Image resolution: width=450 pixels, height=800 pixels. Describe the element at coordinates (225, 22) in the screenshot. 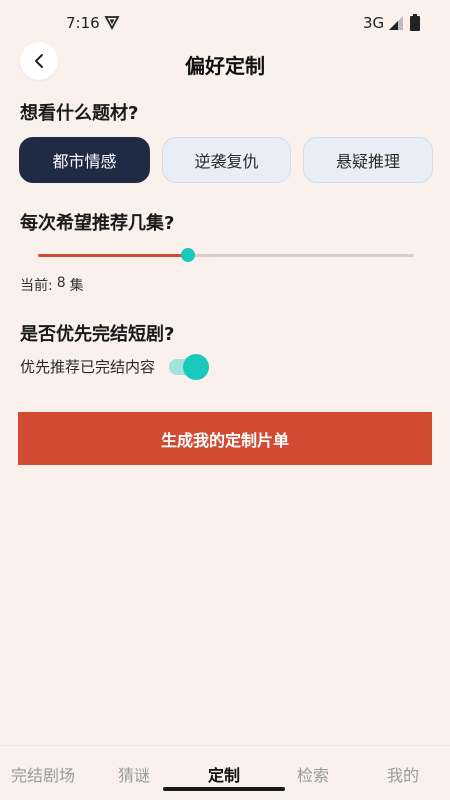

I see `status-bar: 7:16 3G` at that location.